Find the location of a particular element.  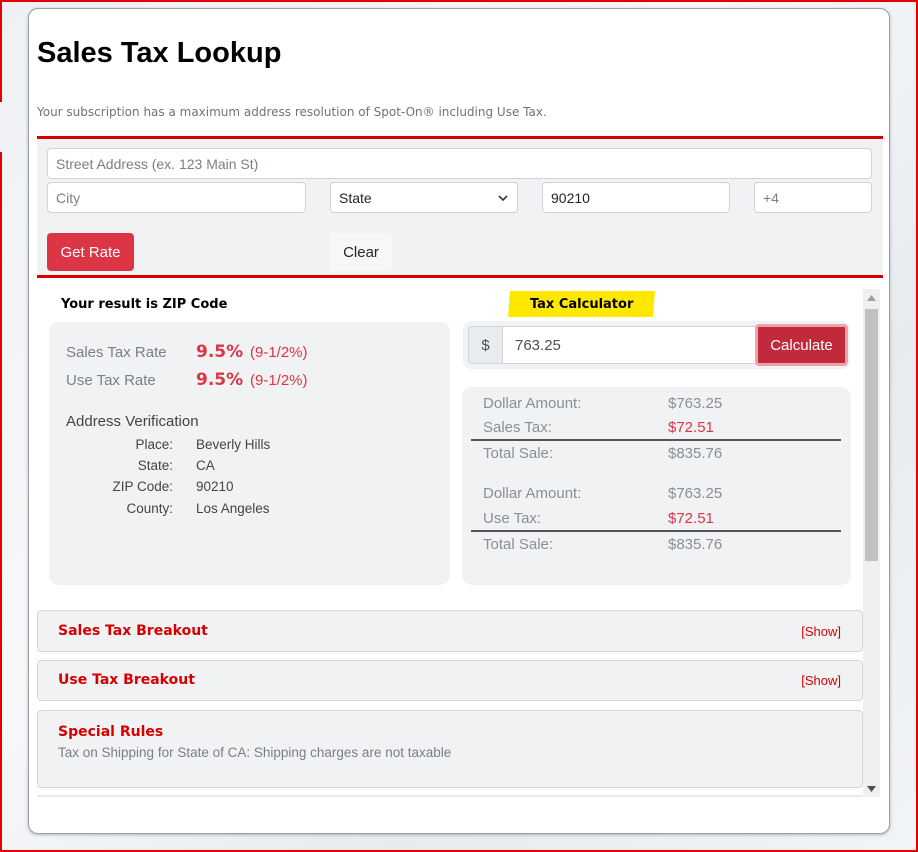

state-select-value: State is located at coordinates (355, 197).